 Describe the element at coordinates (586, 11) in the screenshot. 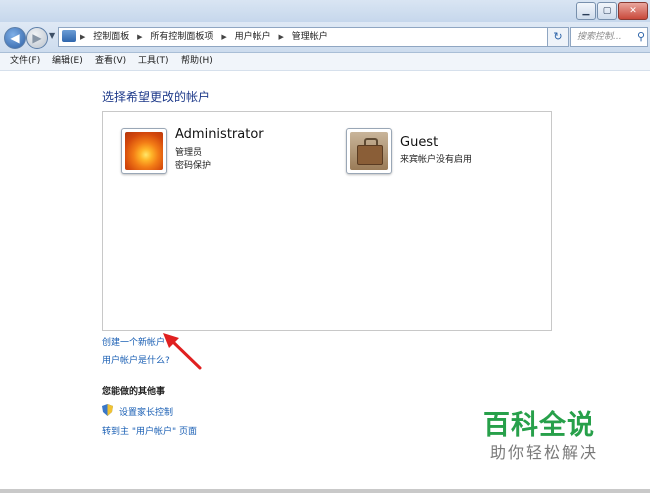

I see `minimize-button: ▁` at that location.